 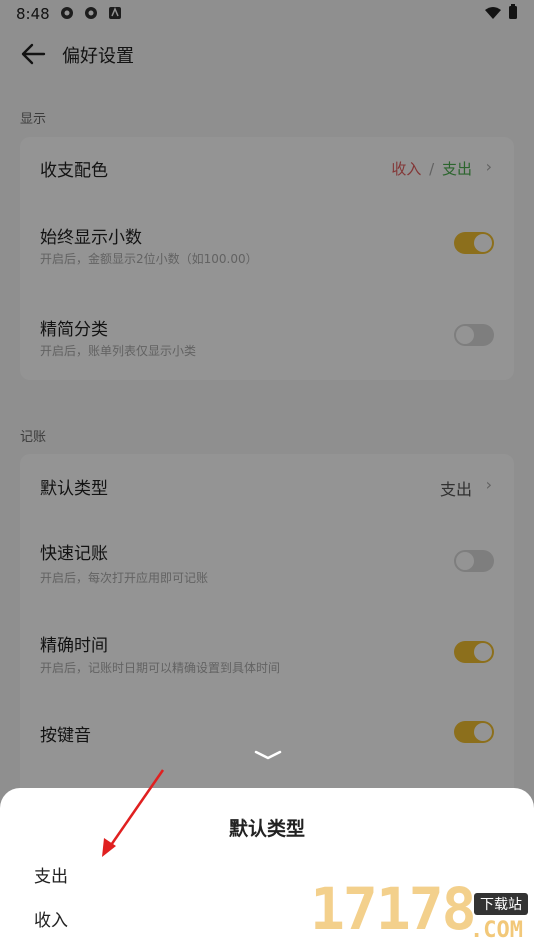 I want to click on sheet-title: 默认类型, so click(x=266, y=829).